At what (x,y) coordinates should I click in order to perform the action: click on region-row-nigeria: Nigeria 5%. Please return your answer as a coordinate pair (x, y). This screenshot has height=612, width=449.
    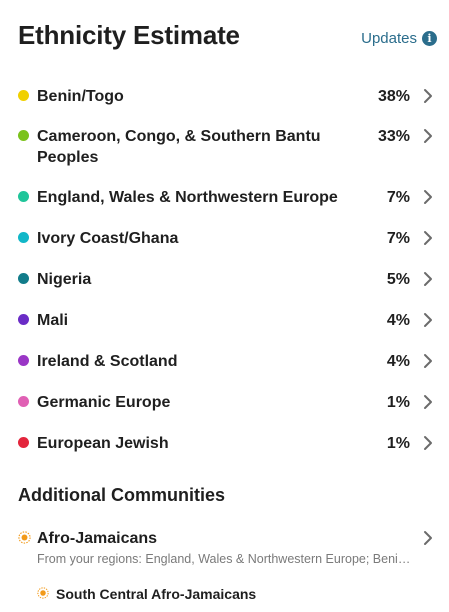
    Looking at the image, I should click on (227, 279).